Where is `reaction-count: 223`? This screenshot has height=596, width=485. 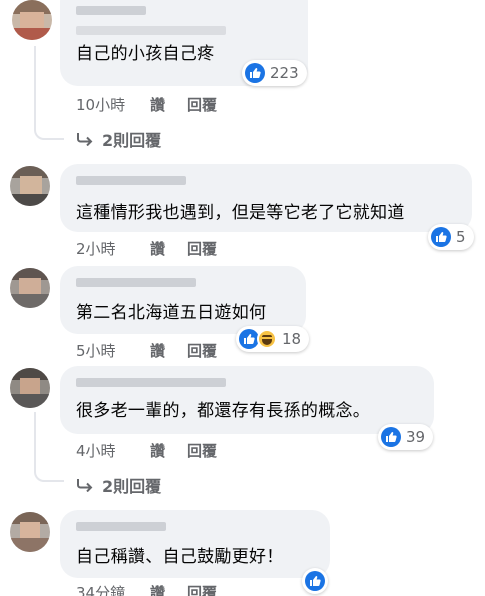 reaction-count: 223 is located at coordinates (284, 73).